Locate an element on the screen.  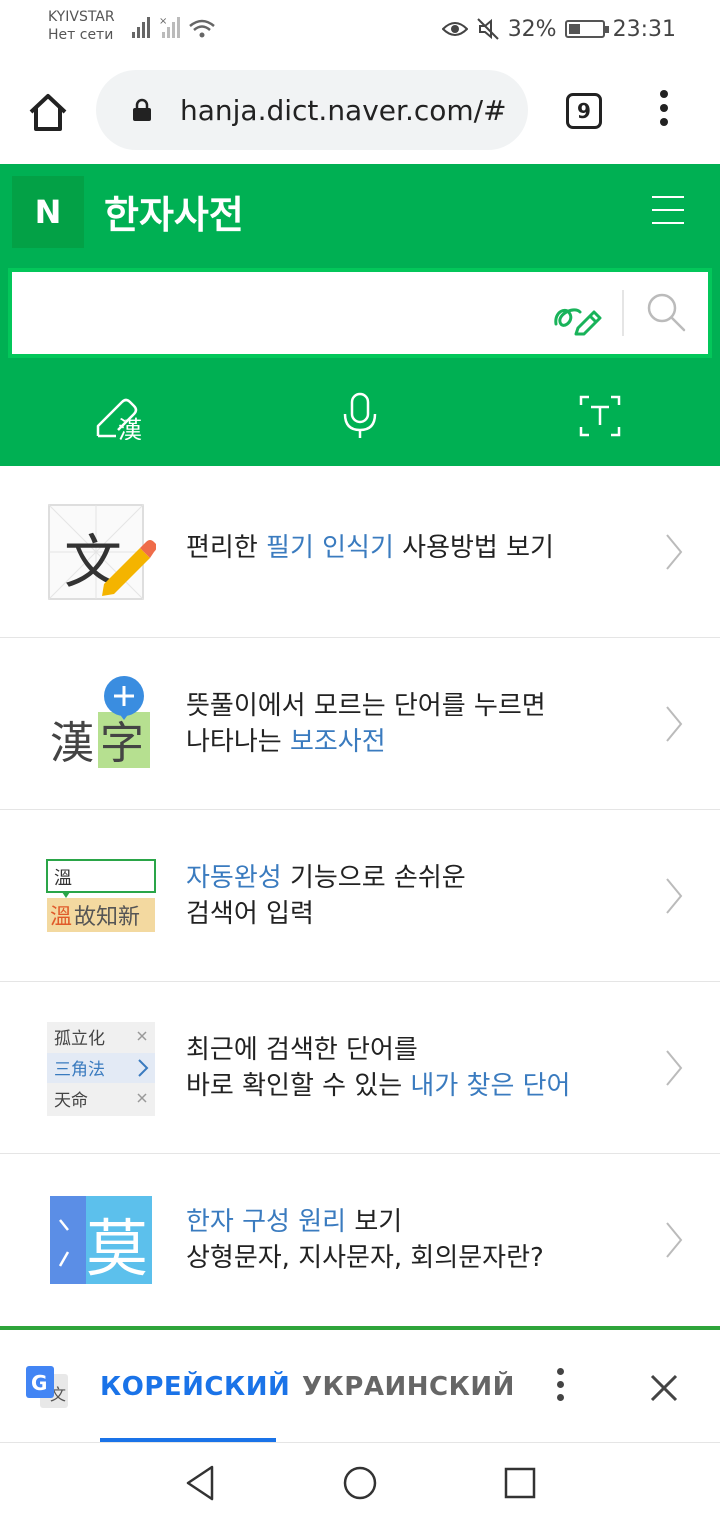
sub-dictionary-image: 漢 字 is located at coordinates (100, 722).